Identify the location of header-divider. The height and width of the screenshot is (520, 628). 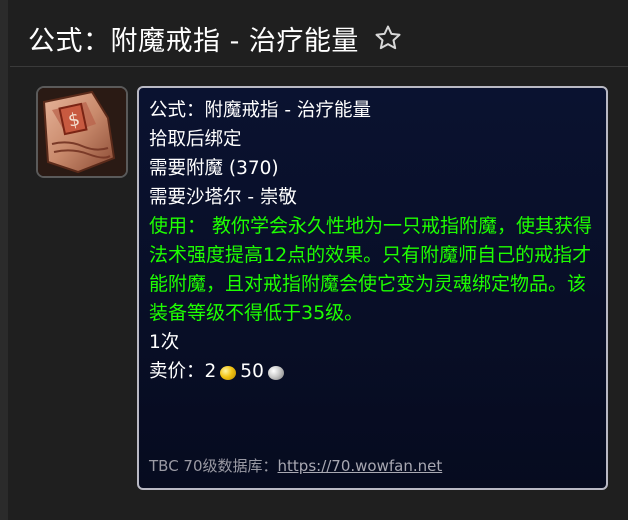
(319, 66).